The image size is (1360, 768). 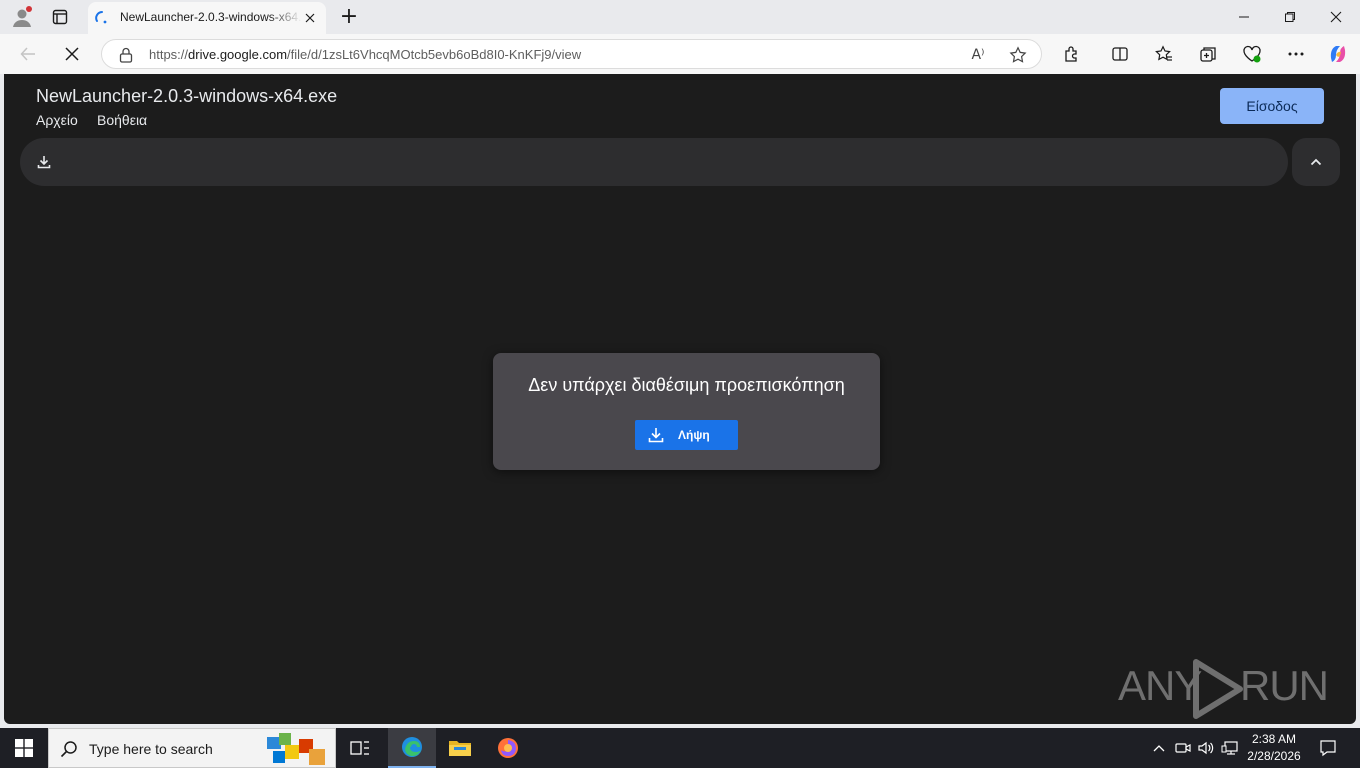 What do you see at coordinates (1296, 54) in the screenshot?
I see `more-options-icon` at bounding box center [1296, 54].